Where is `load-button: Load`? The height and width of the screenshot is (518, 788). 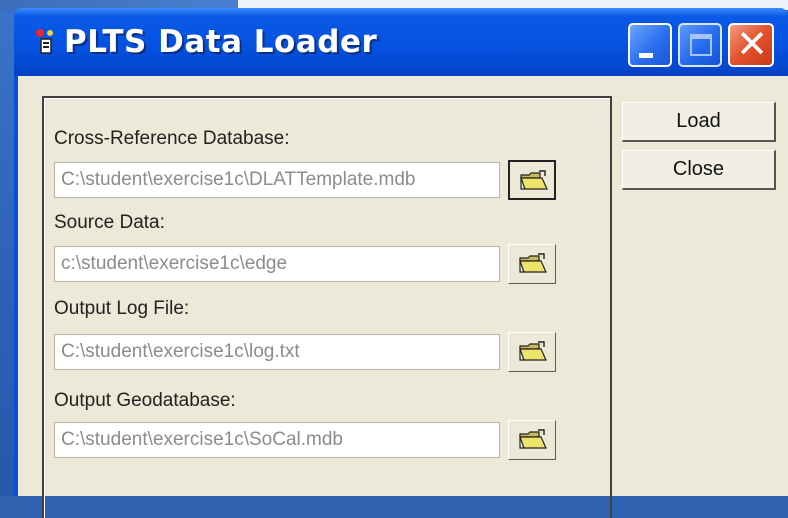
load-button: Load is located at coordinates (699, 122).